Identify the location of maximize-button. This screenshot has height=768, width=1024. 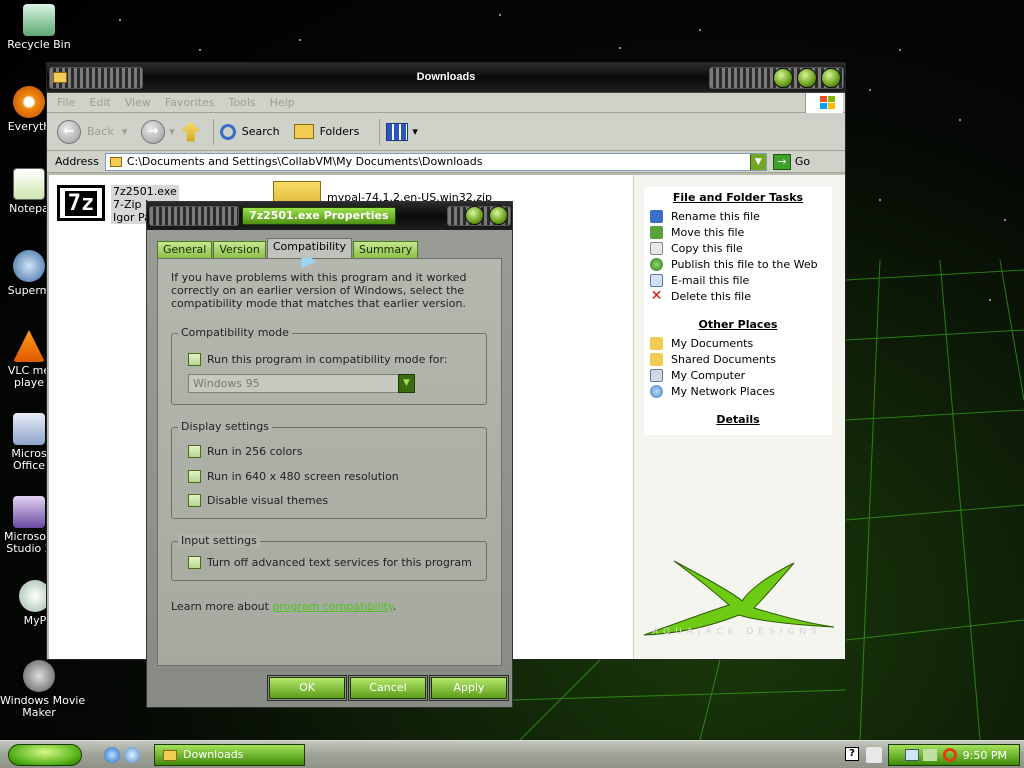
(807, 78).